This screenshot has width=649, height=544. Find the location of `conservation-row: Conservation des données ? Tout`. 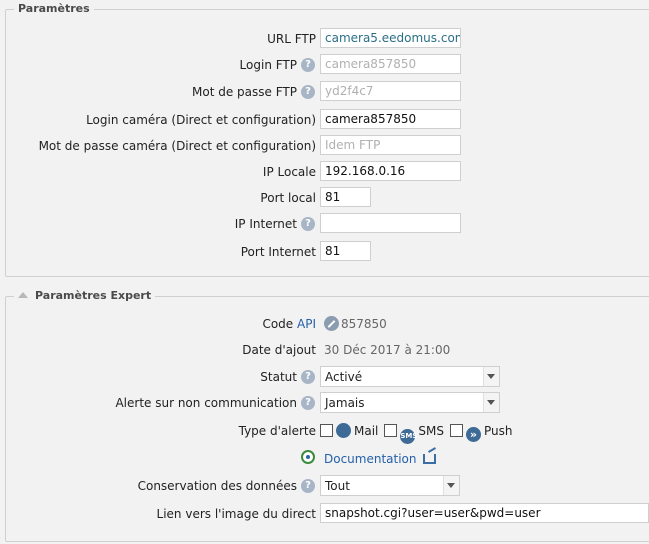

conservation-row: Conservation des données ? Tout is located at coordinates (324, 486).